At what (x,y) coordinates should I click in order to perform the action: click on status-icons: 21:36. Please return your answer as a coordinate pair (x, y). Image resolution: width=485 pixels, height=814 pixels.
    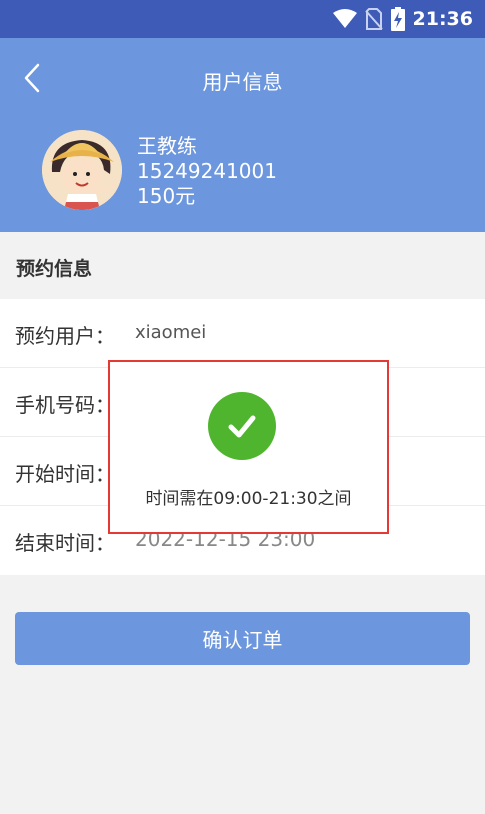
    Looking at the image, I should click on (402, 19).